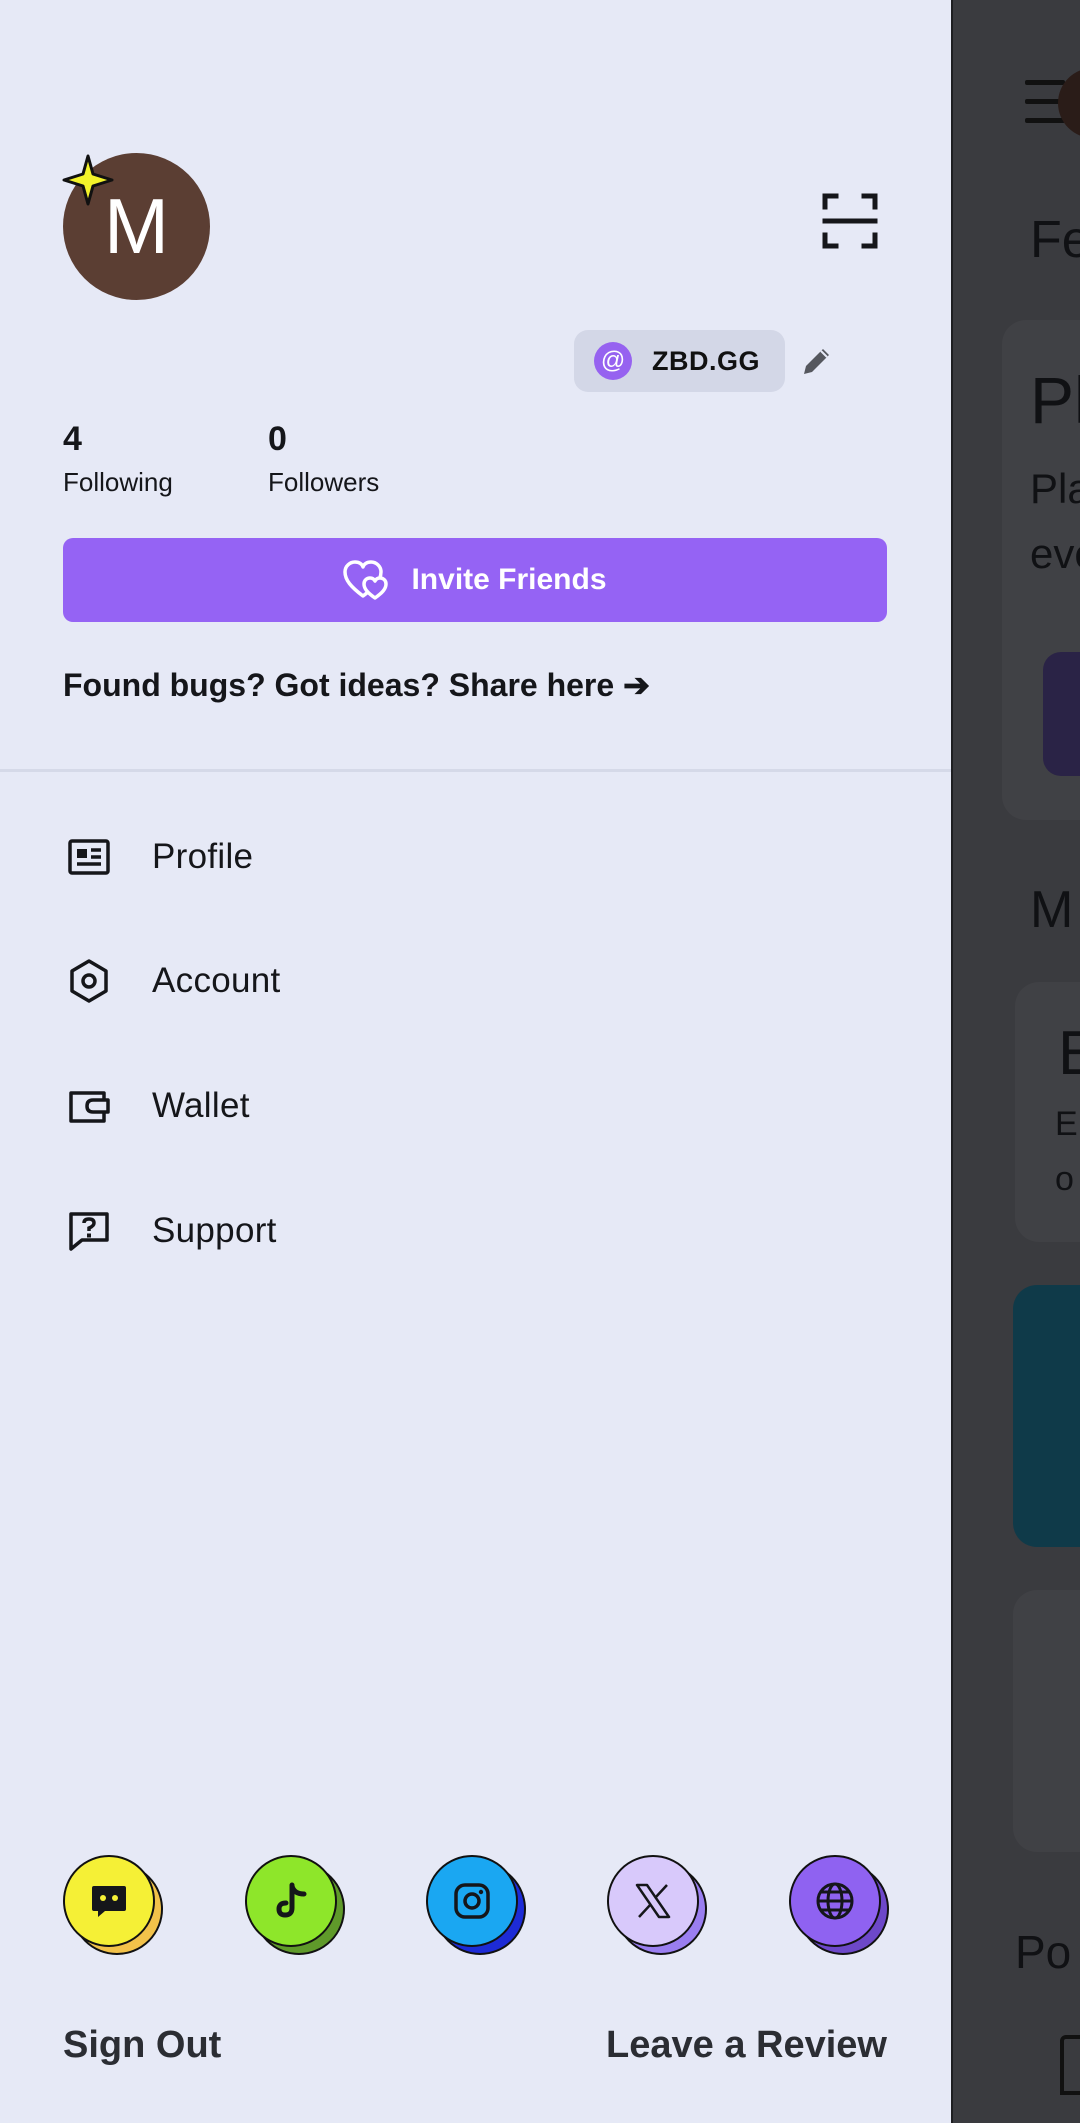 This screenshot has width=1080, height=2123. I want to click on menu-item-support: Support, so click(475, 1231).